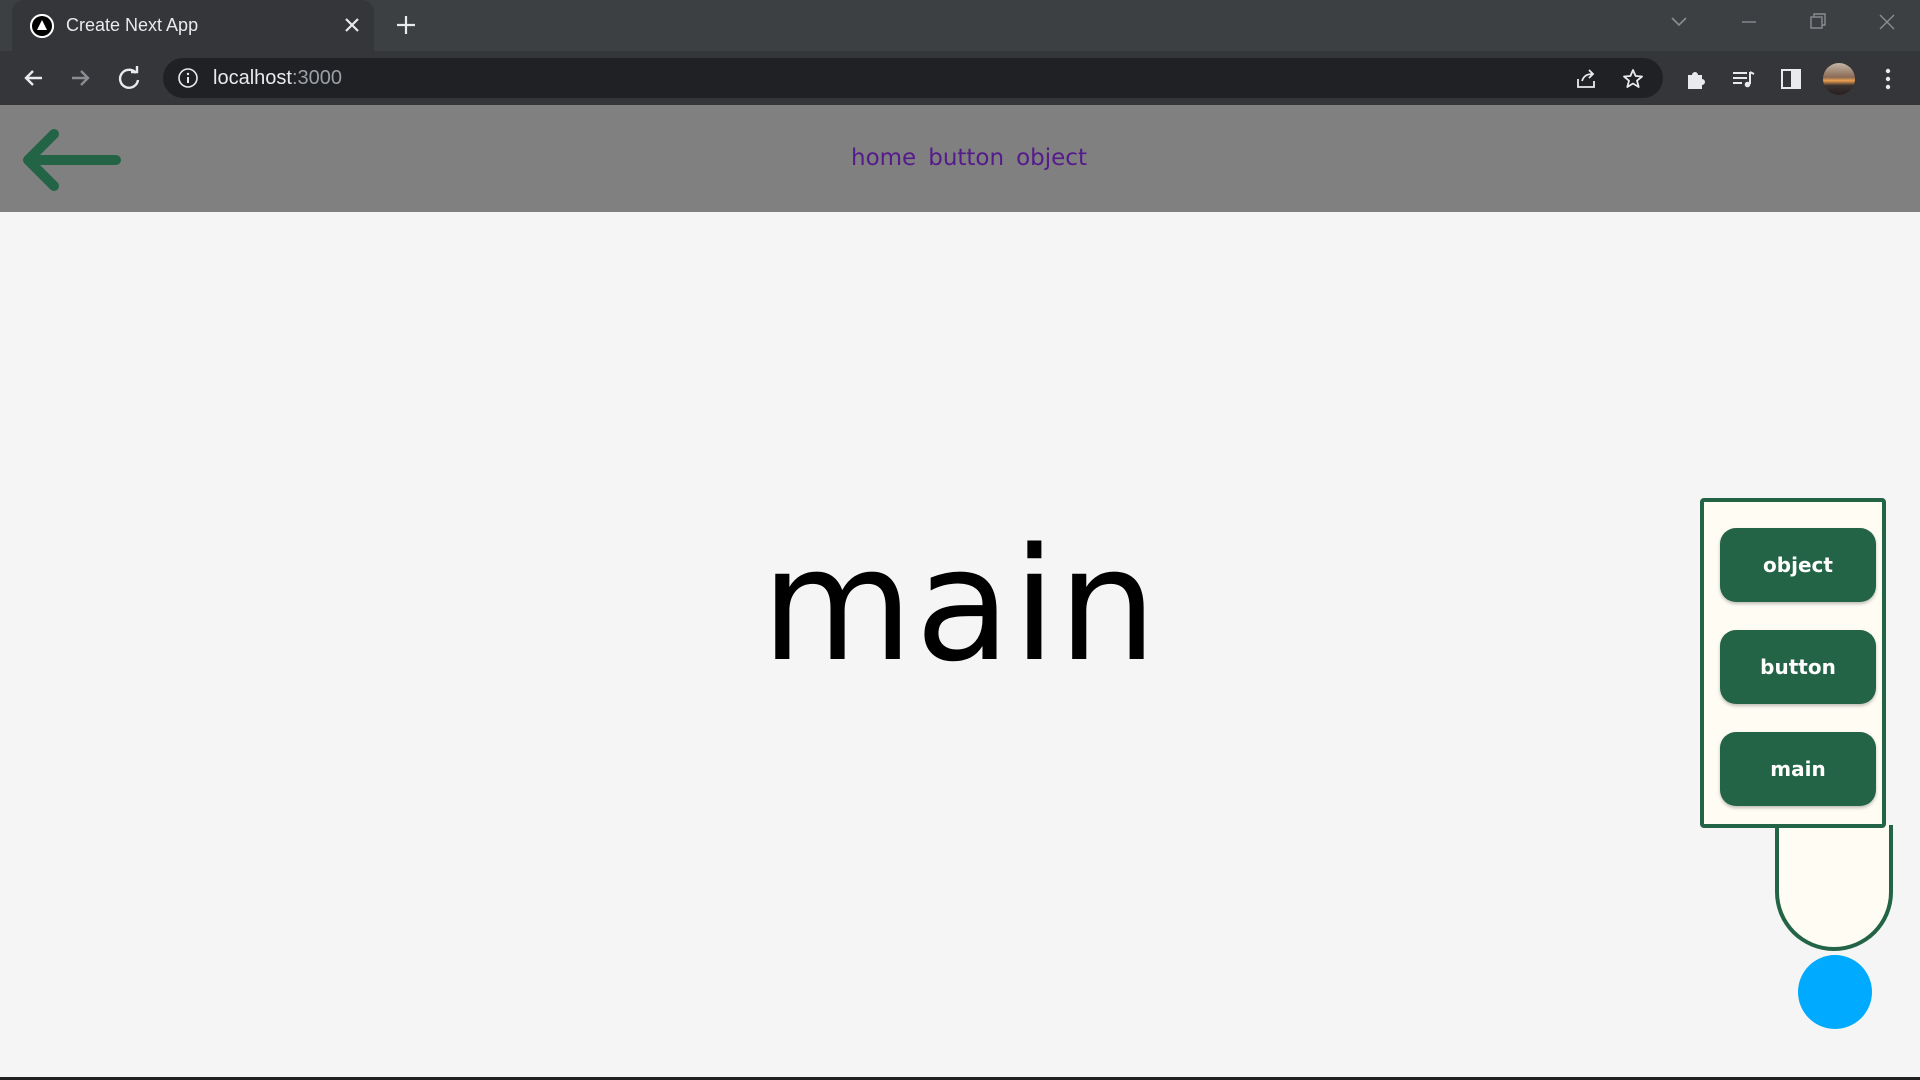 The height and width of the screenshot is (1080, 1920). I want to click on star-icon, so click(1633, 79).